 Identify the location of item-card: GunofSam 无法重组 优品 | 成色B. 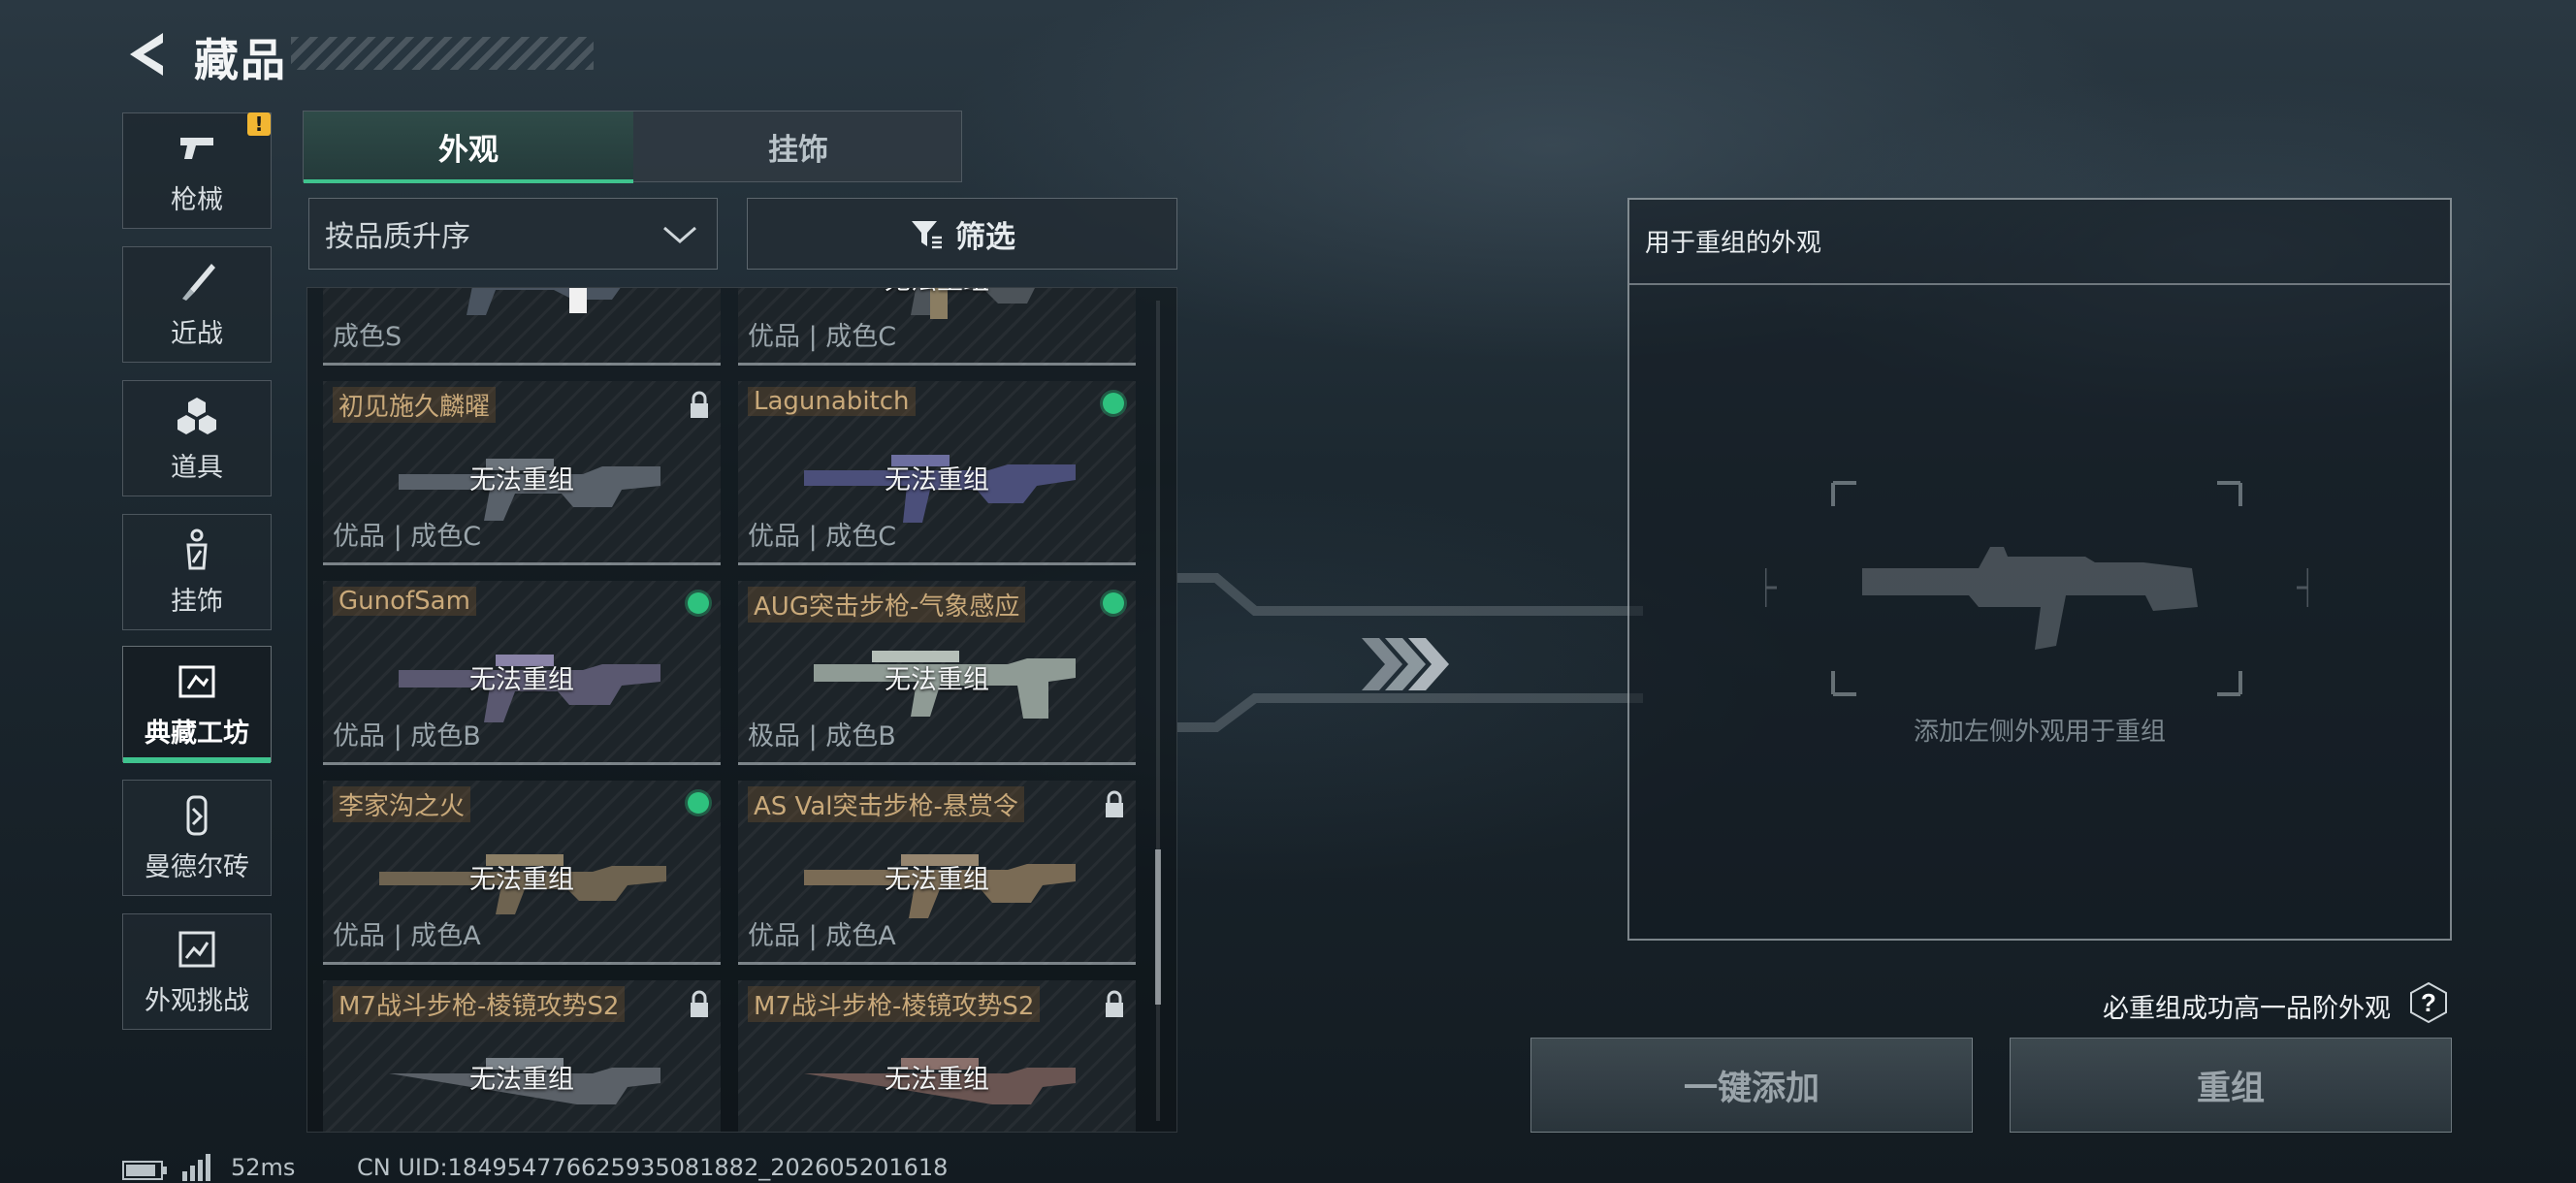
(522, 673).